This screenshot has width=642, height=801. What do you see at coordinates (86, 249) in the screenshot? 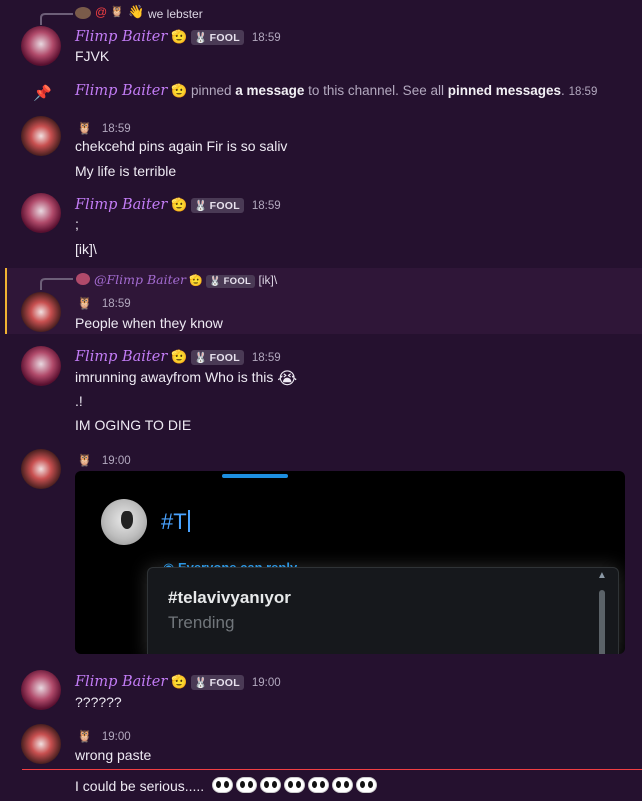
I see `message-text: [ik]\` at bounding box center [86, 249].